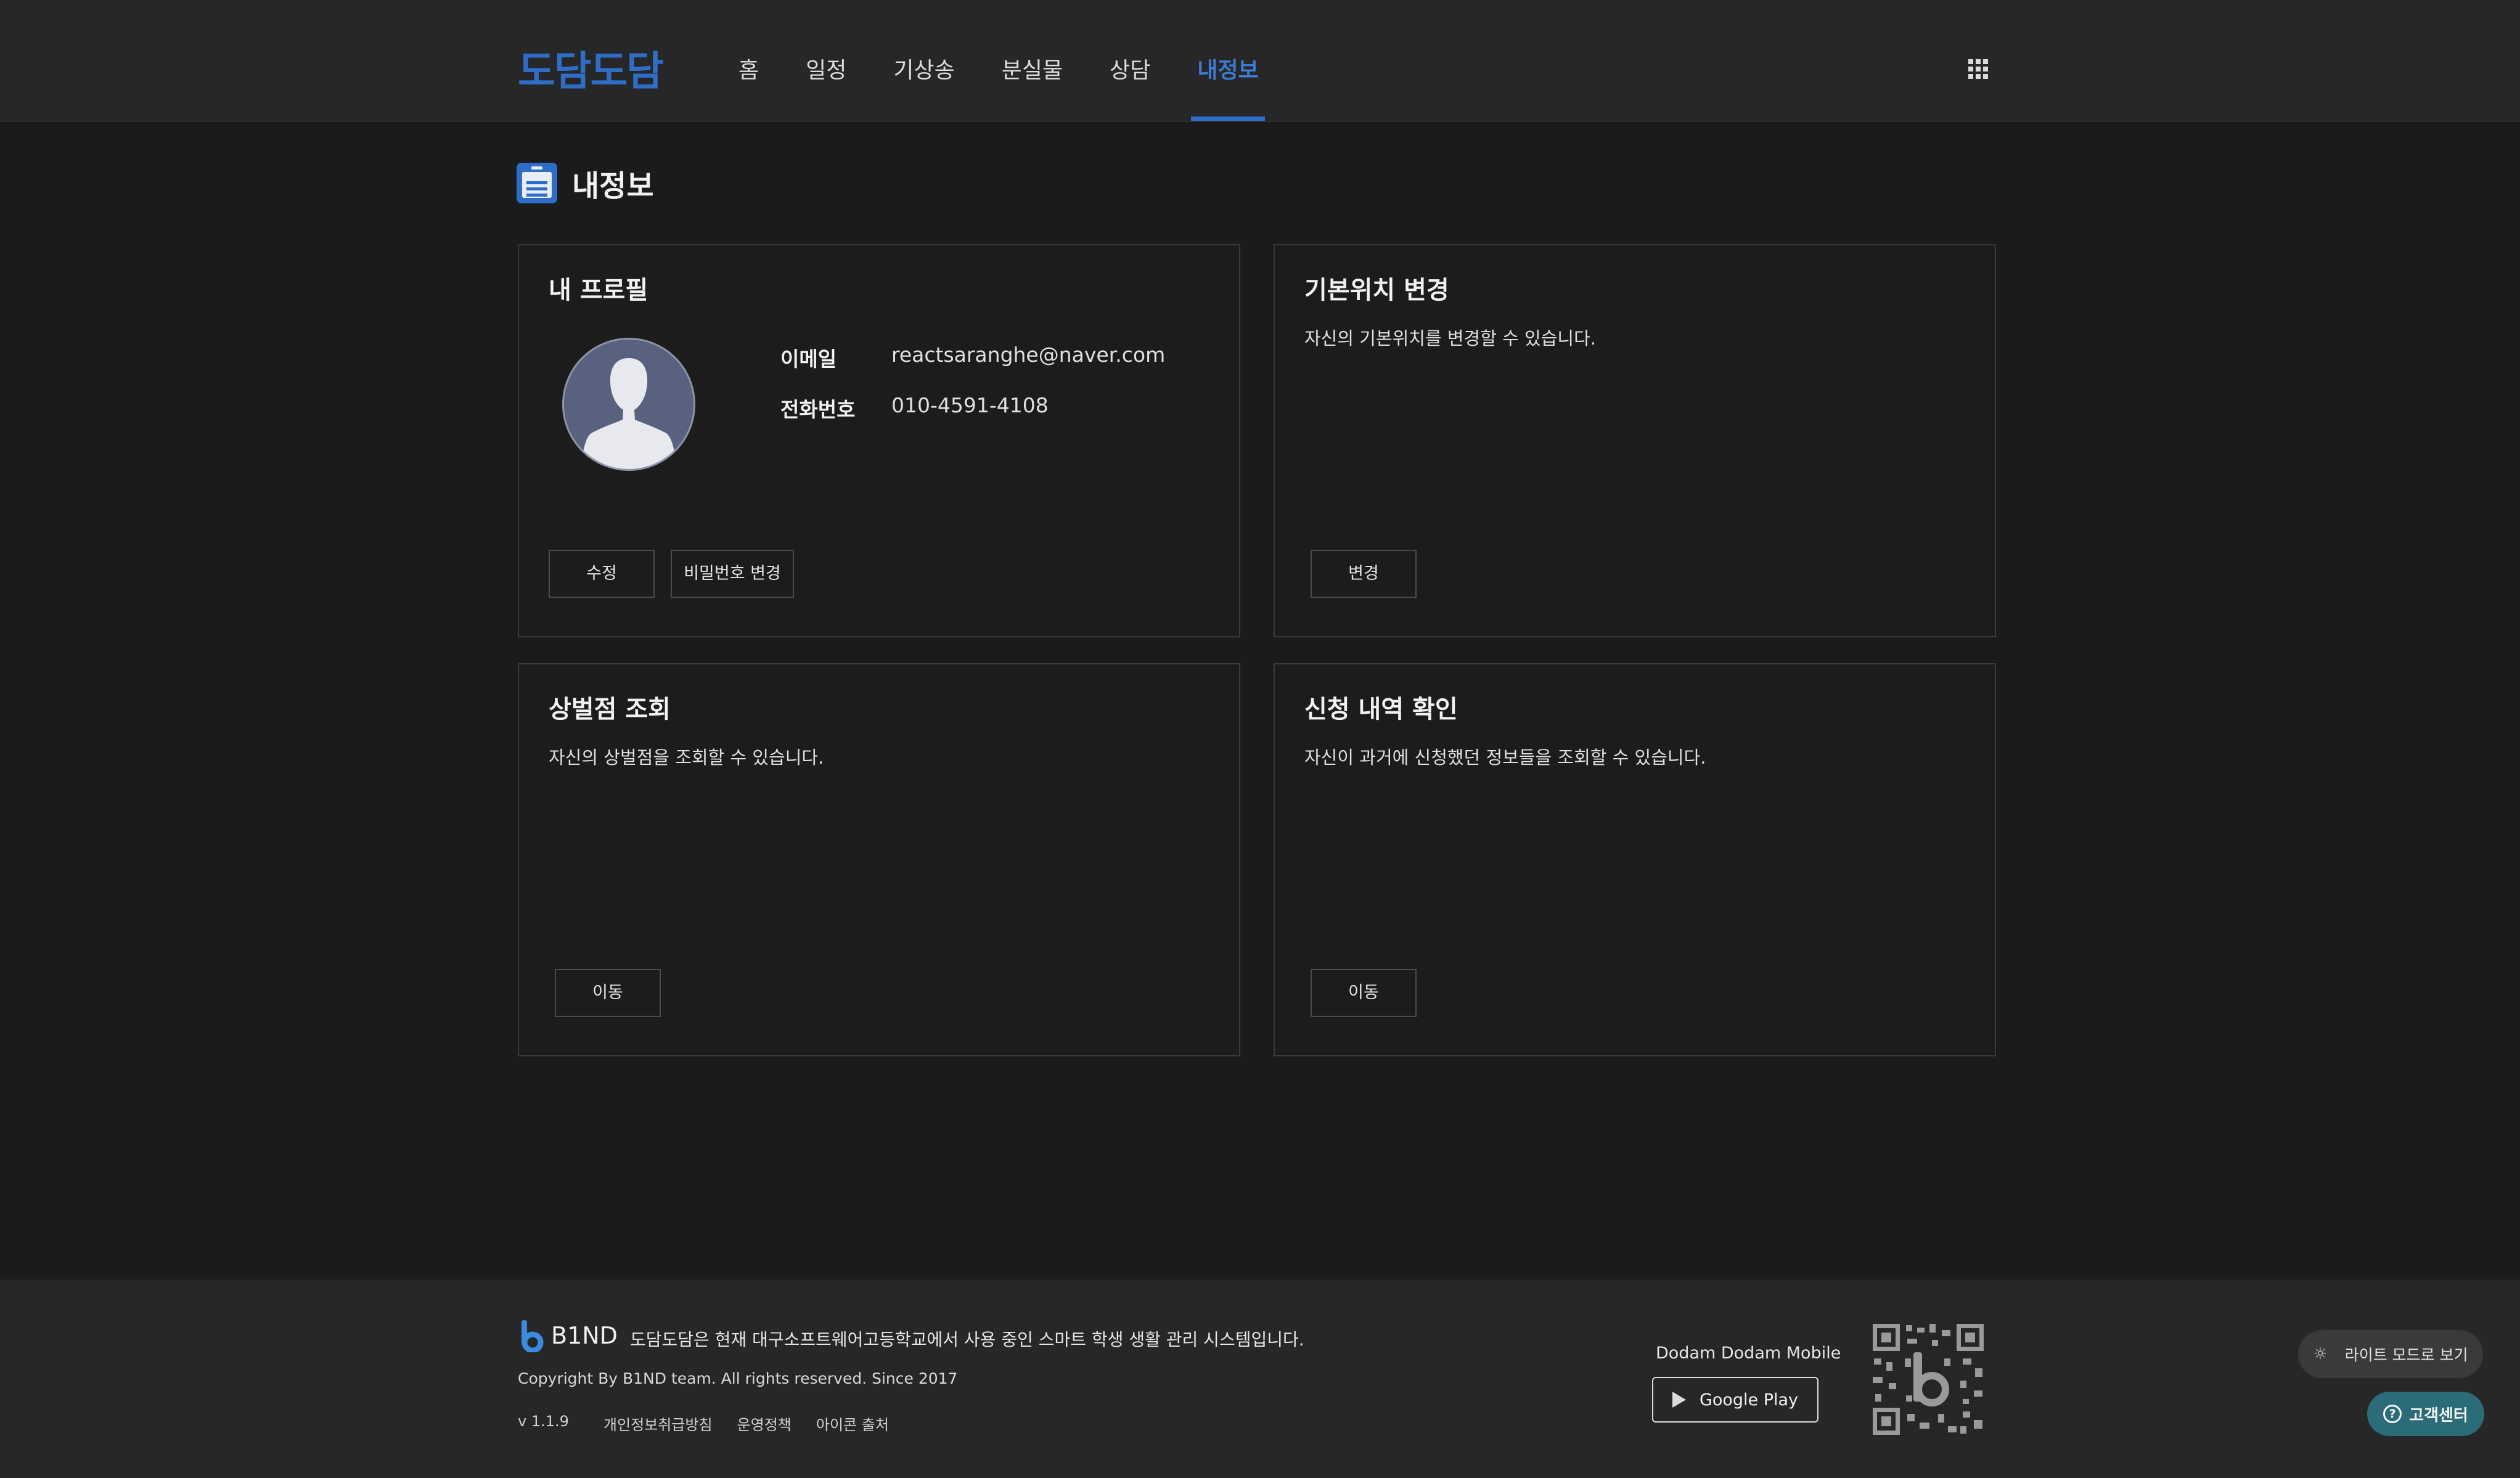 This screenshot has height=1478, width=2520. Describe the element at coordinates (1364, 993) in the screenshot. I see `history-go-button: 이동` at that location.